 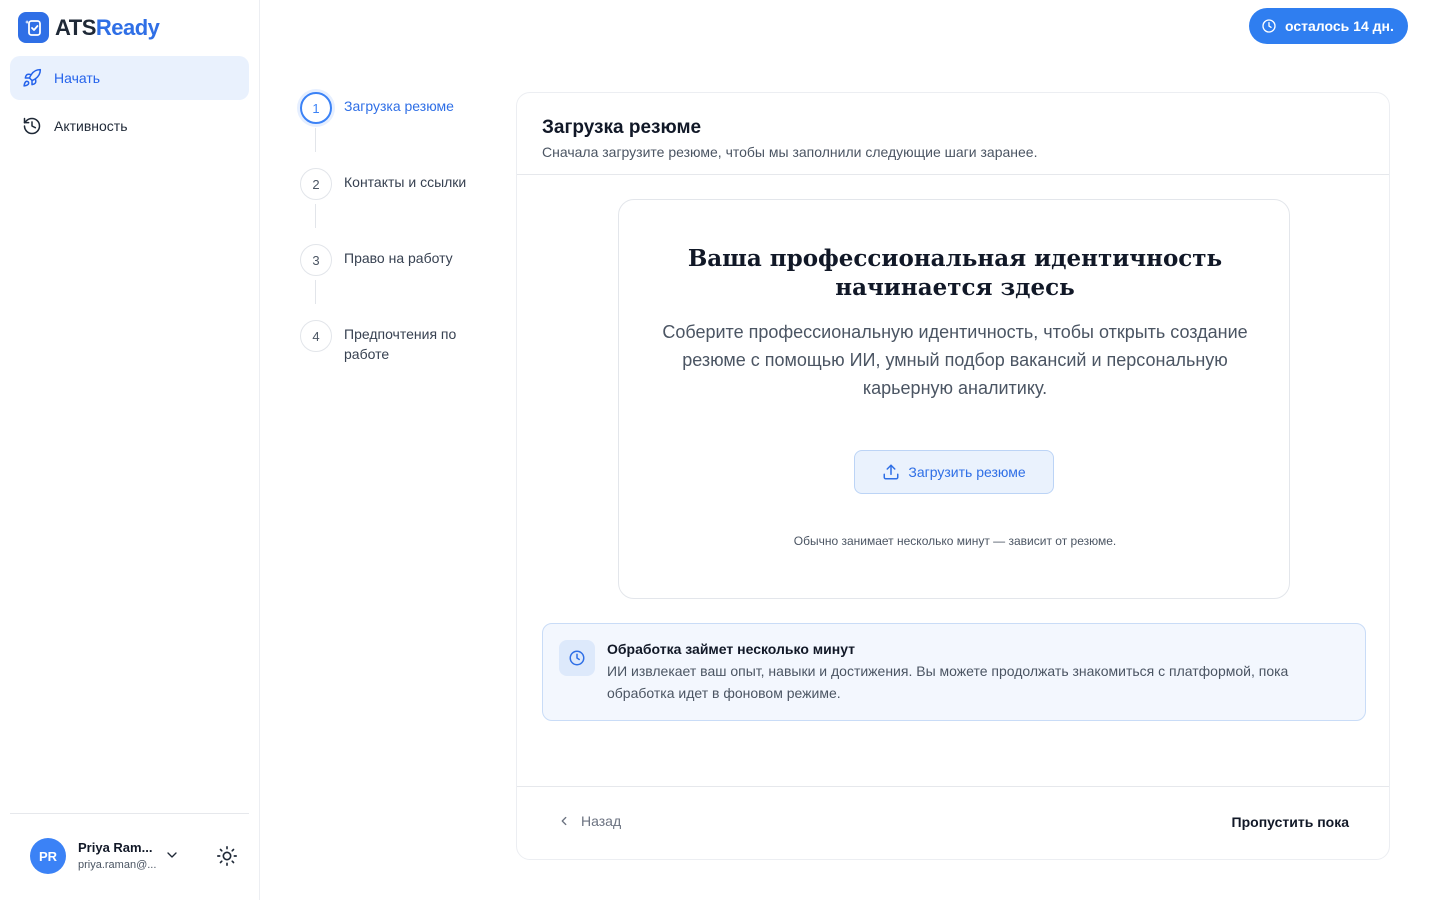 What do you see at coordinates (129, 813) in the screenshot?
I see `sidebar-divider` at bounding box center [129, 813].